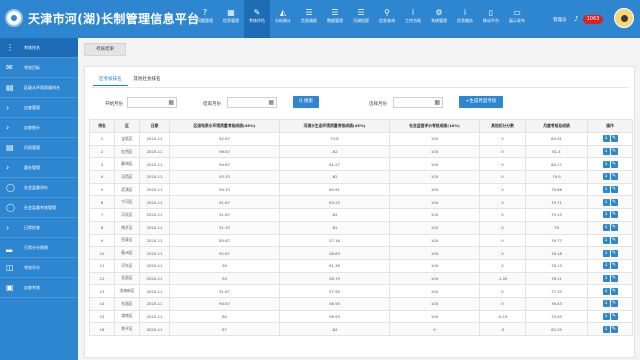 This screenshot has width=640, height=360. What do you see at coordinates (39, 128) in the screenshot?
I see `sidebar-item-4: › 自查统计` at bounding box center [39, 128].